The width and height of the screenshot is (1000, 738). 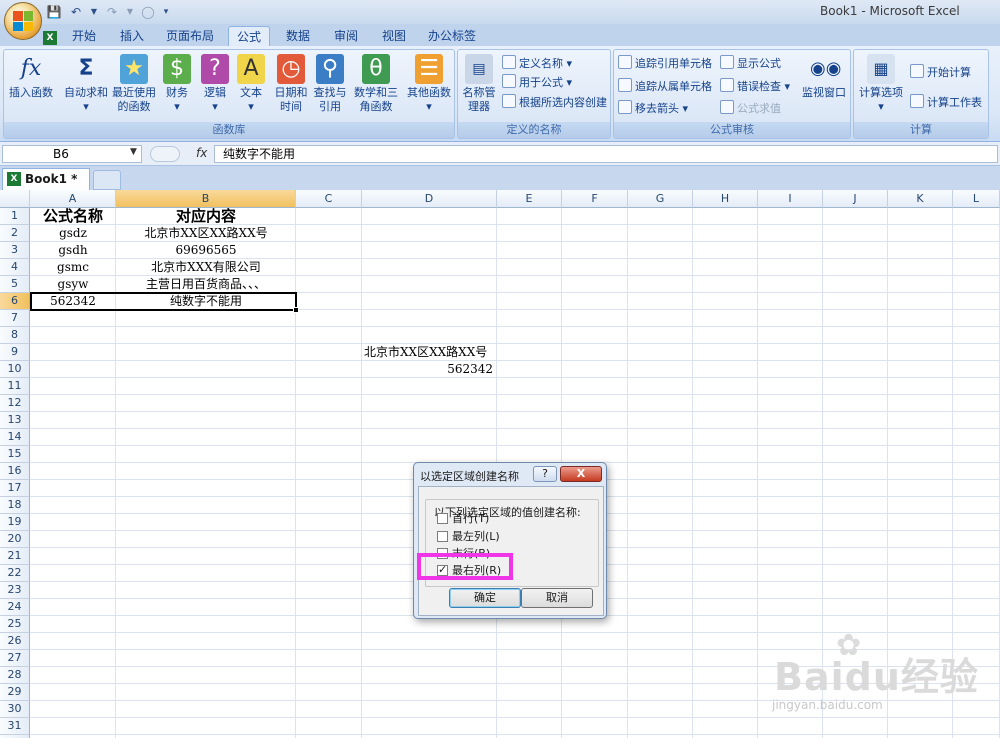 I want to click on column-header-H: H, so click(x=725, y=199).